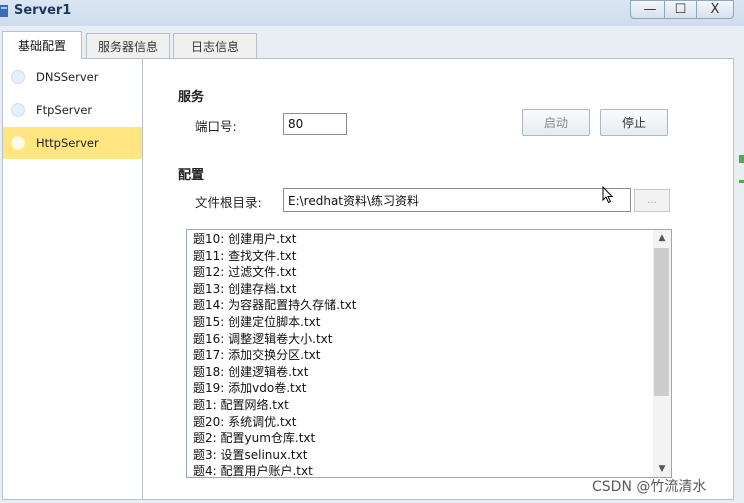 This screenshot has height=503, width=744. Describe the element at coordinates (650, 9) in the screenshot. I see `minimize-icon: —` at that location.